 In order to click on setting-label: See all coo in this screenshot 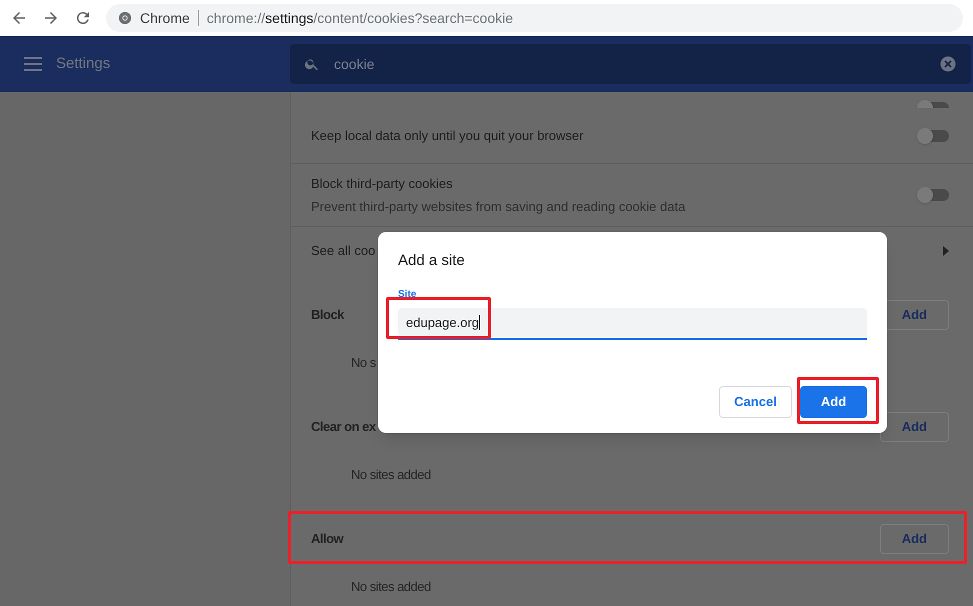, I will do `click(343, 251)`.